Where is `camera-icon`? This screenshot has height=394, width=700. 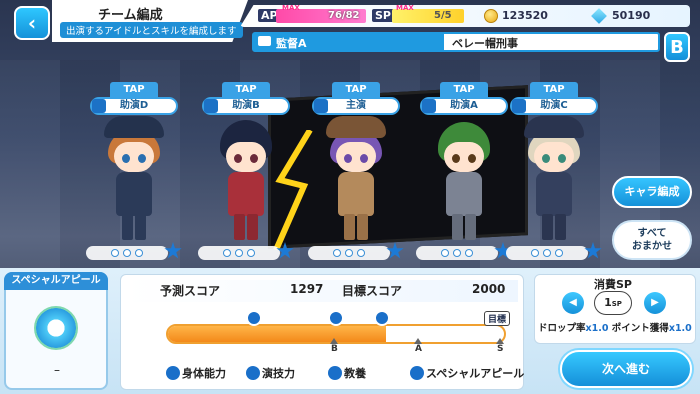
camera-icon is located at coordinates (264, 41).